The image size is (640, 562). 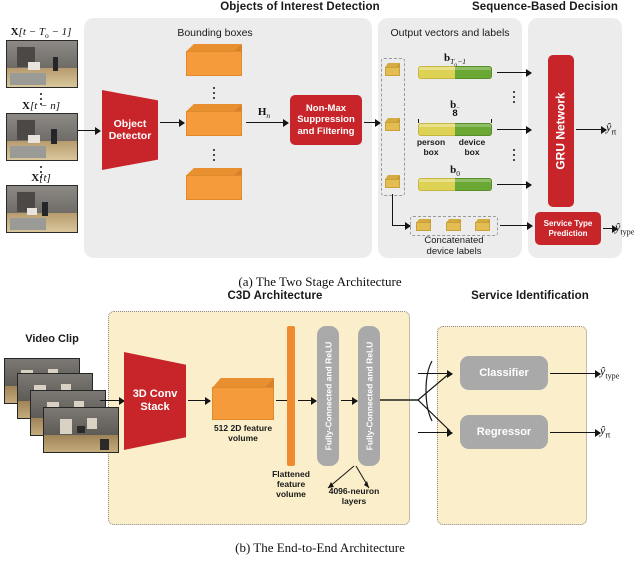 I want to click on input-label-0: X[t − To − 1], so click(x=41, y=33).